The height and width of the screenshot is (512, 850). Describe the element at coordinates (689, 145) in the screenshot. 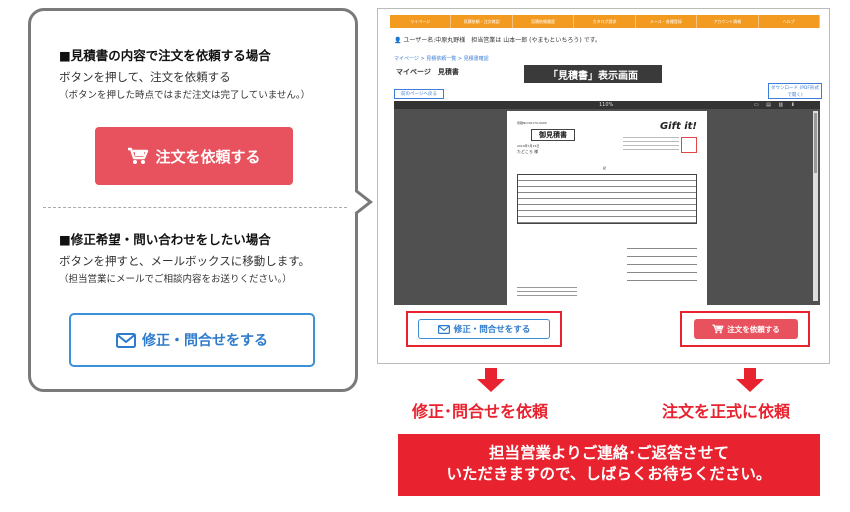

I see `company-stamp` at that location.